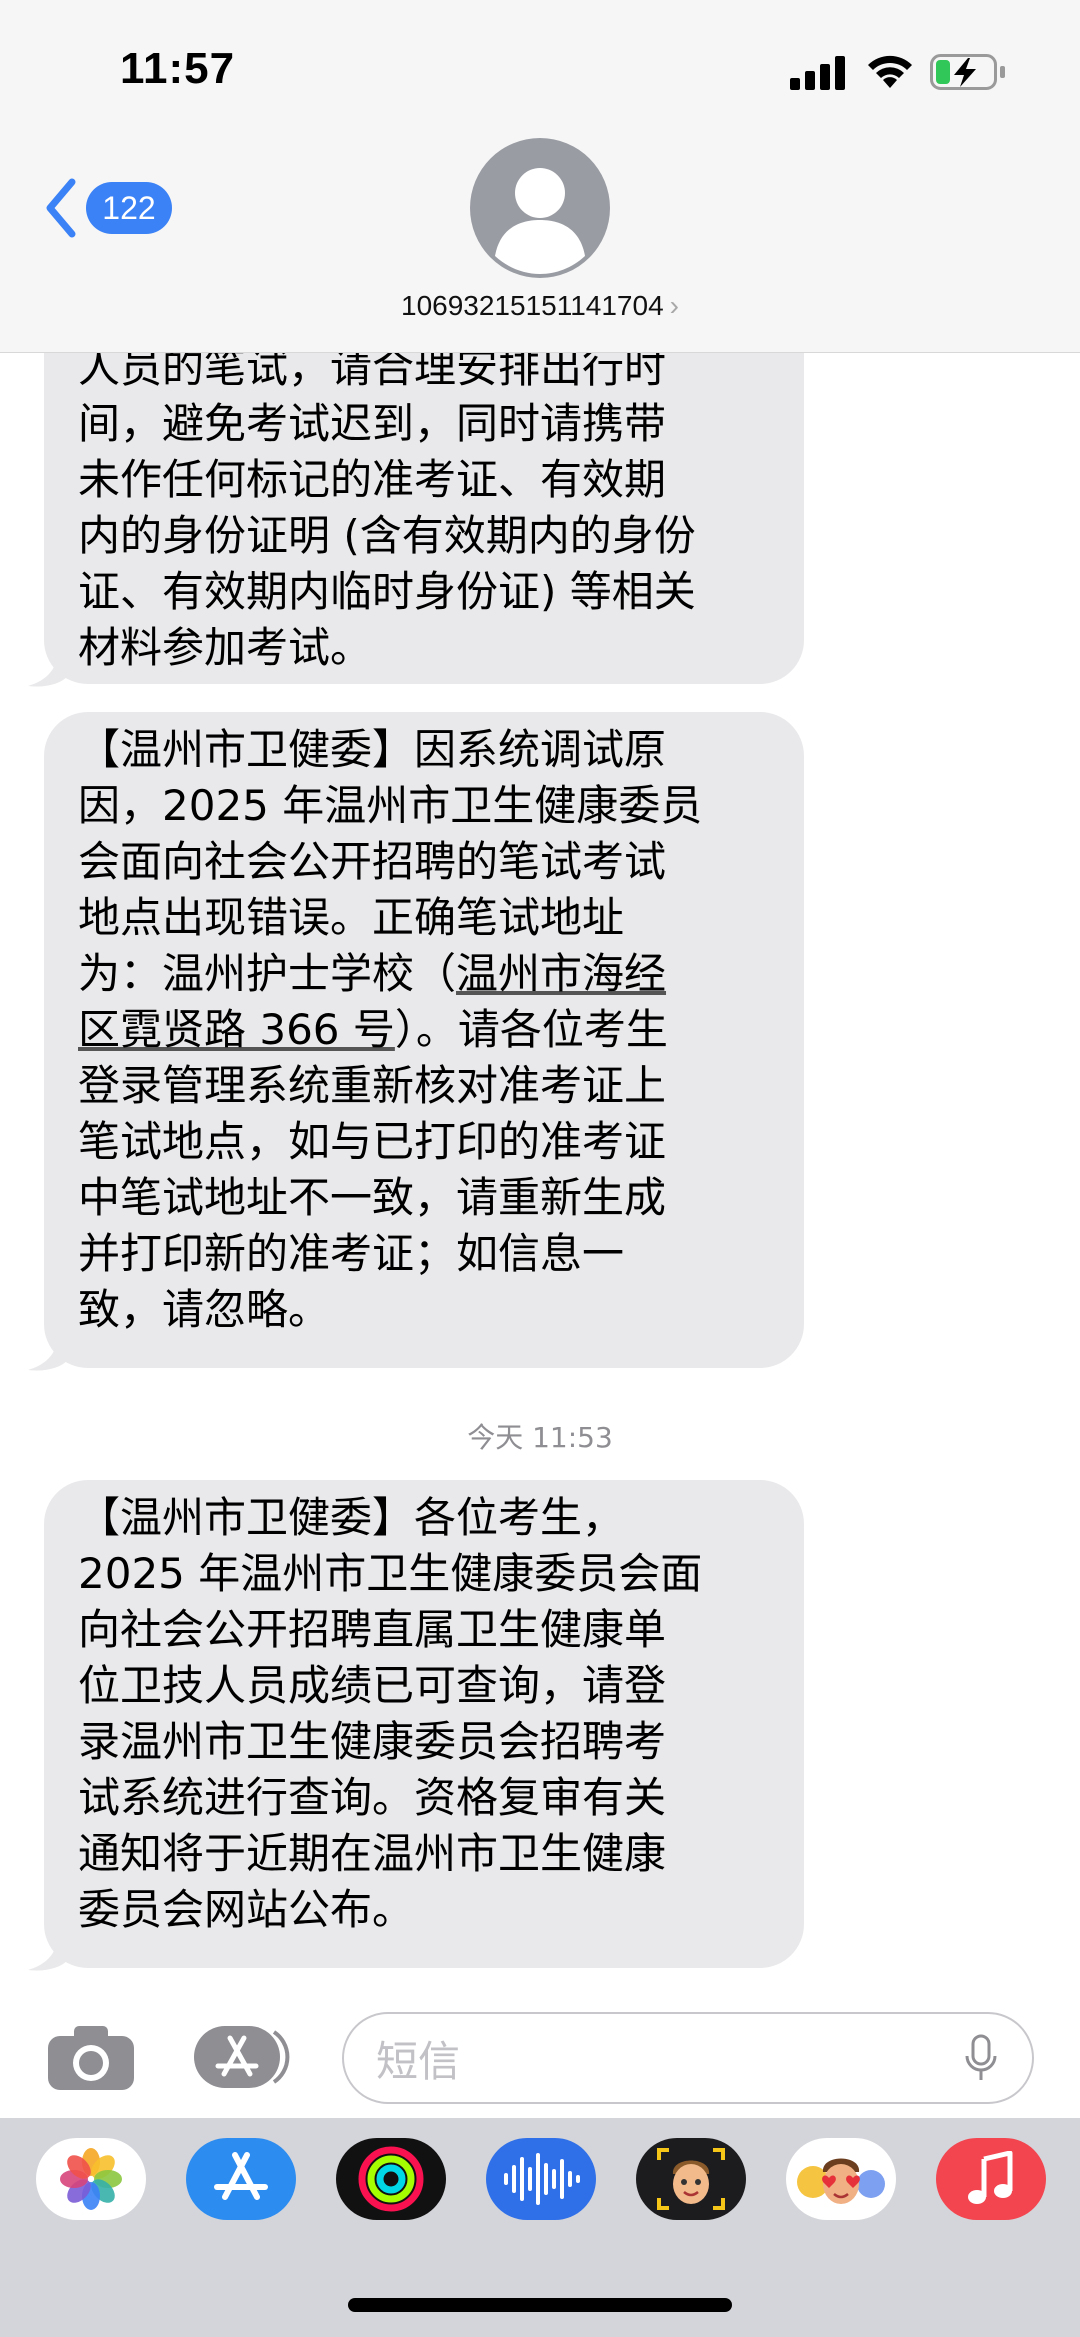 The image size is (1080, 2337). What do you see at coordinates (372, 479) in the screenshot?
I see `message-line: 未作任何标记的准考证、有效期` at bounding box center [372, 479].